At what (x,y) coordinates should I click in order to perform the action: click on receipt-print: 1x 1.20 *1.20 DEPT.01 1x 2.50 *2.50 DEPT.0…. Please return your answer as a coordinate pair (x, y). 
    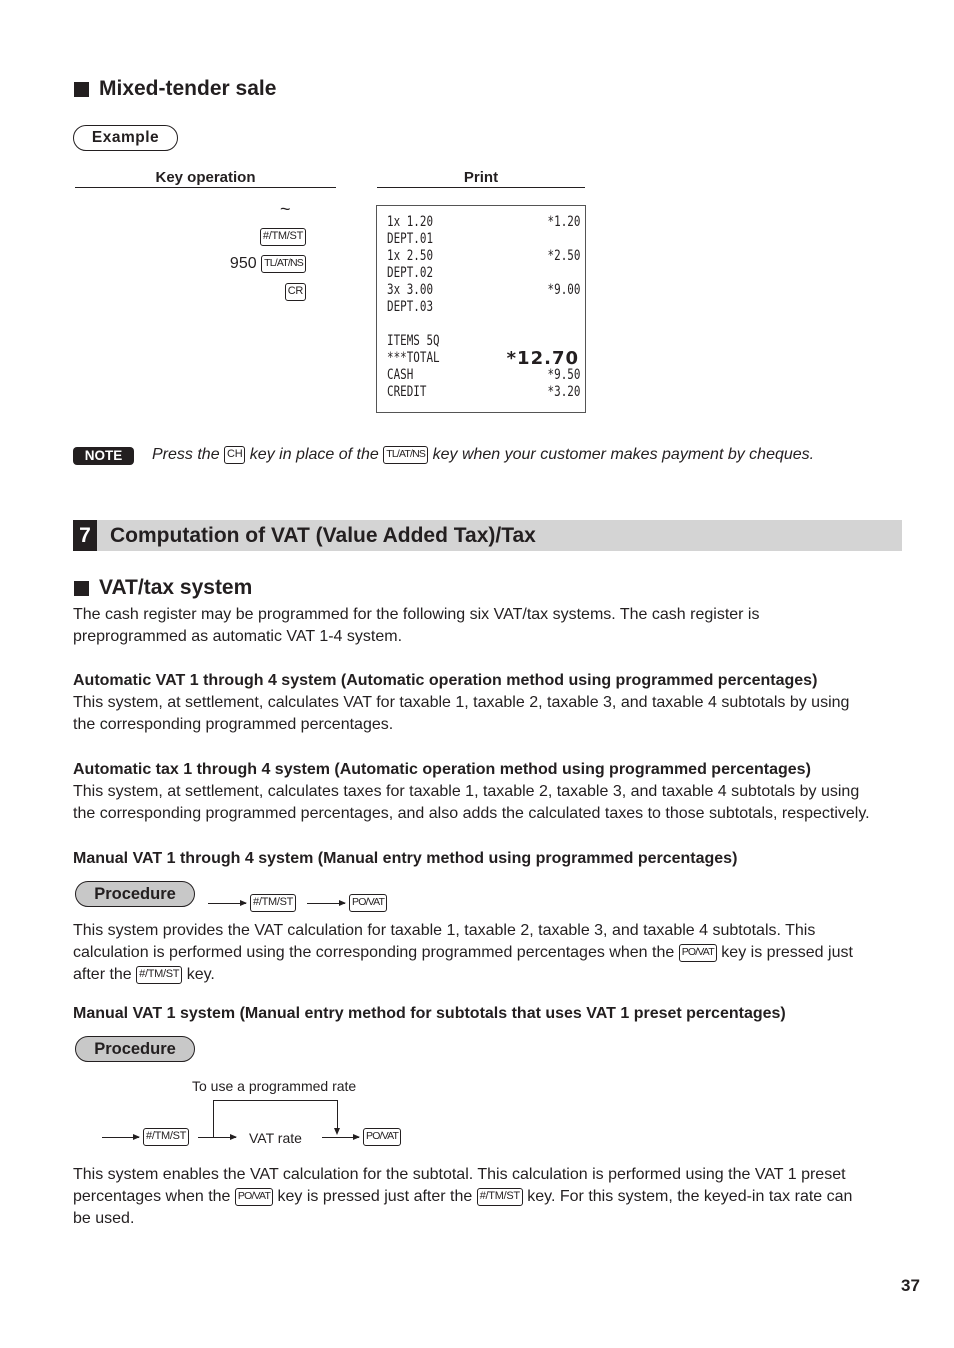
    Looking at the image, I should click on (481, 309).